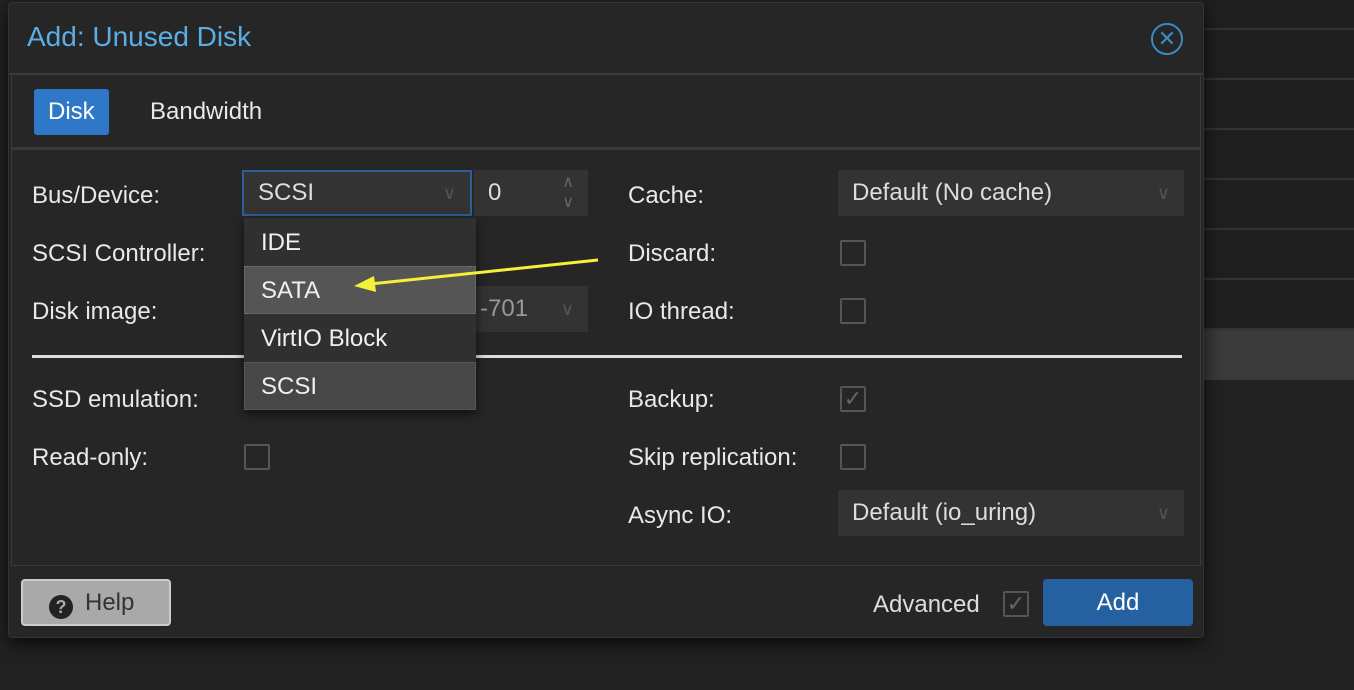 This screenshot has height=690, width=1354. Describe the element at coordinates (495, 192) in the screenshot. I see `device-number-value: 0` at that location.